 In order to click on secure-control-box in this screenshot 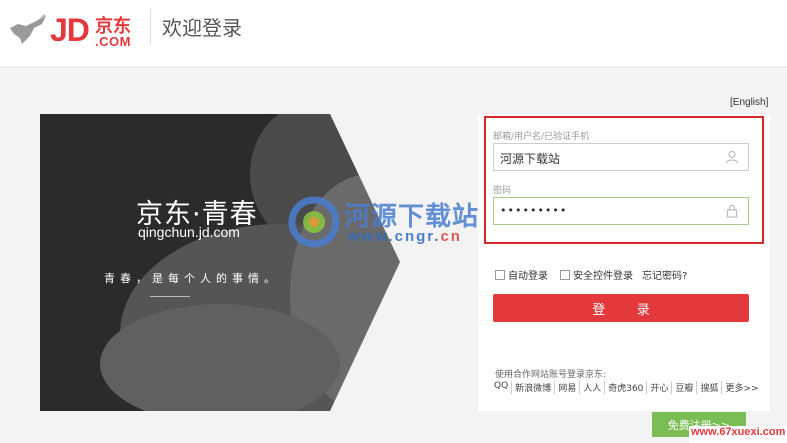, I will do `click(565, 274)`.